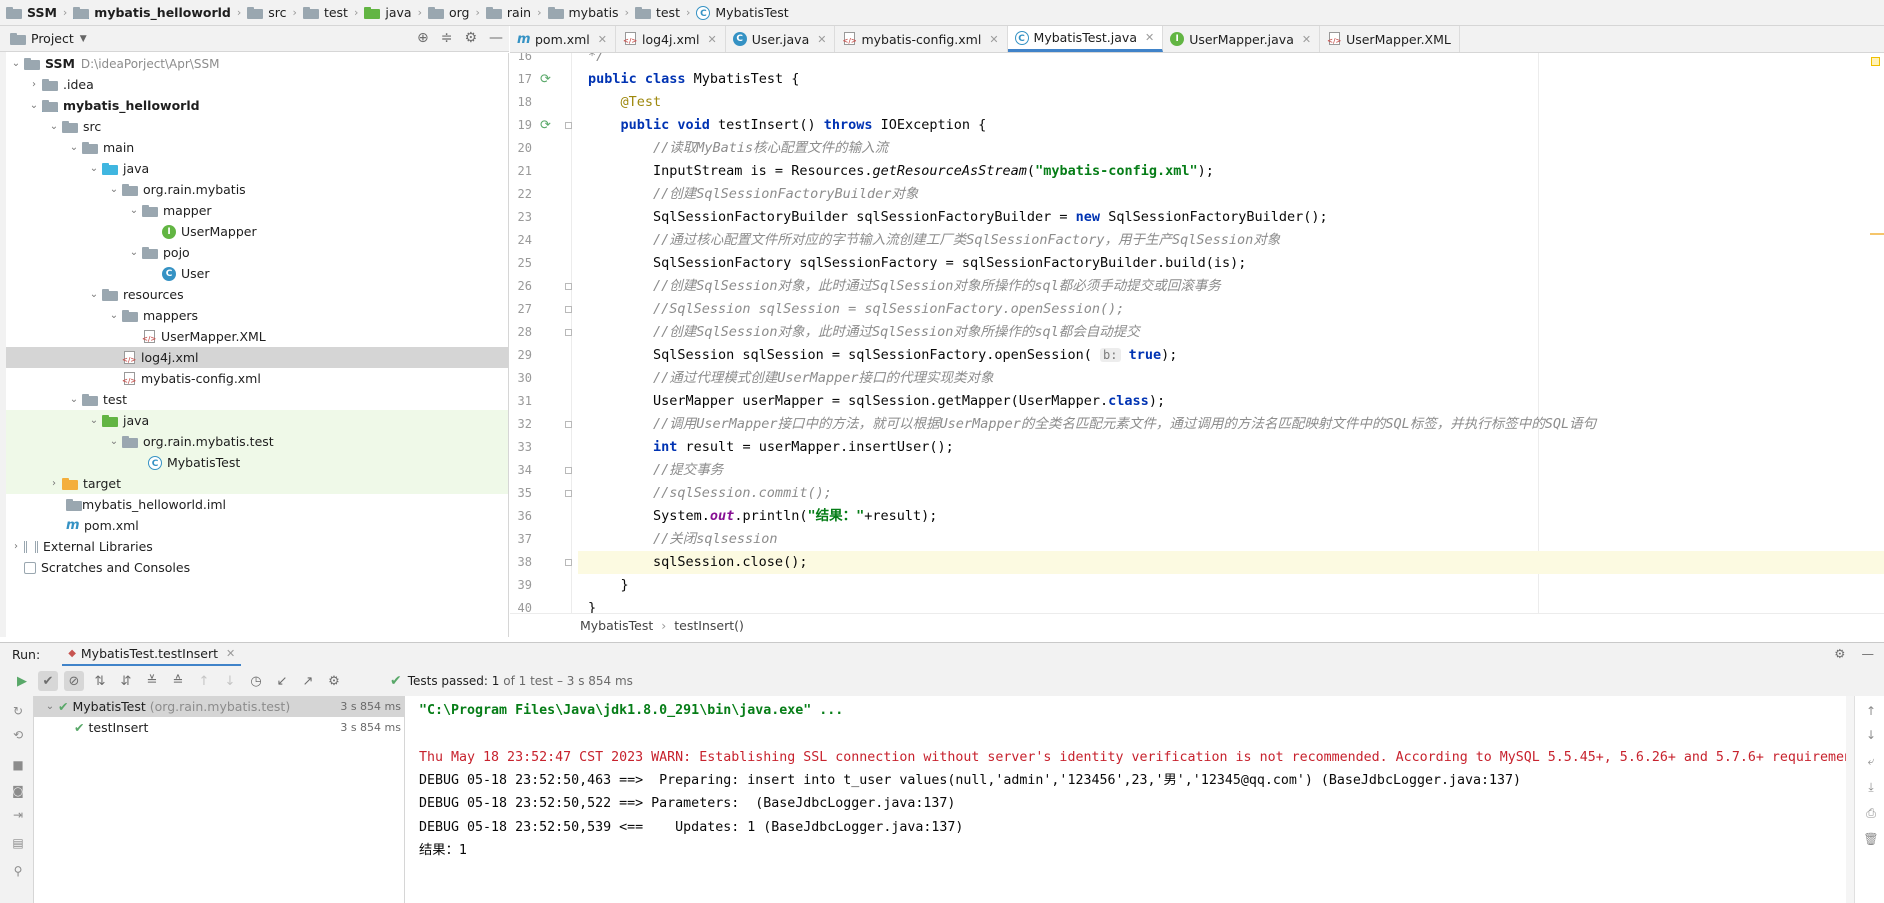 The width and height of the screenshot is (1884, 903). What do you see at coordinates (382, 12) in the screenshot?
I see `breadcrumb-item-java: › java` at bounding box center [382, 12].